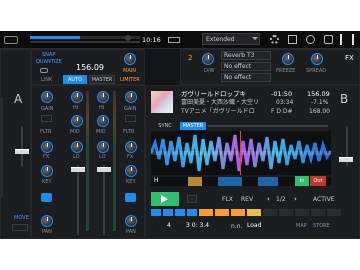 Image resolution: width=360 pixels, height=270 pixels. What do you see at coordinates (114, 161) in the screenshot?
I see `ch-b-level-meter` at bounding box center [114, 161].